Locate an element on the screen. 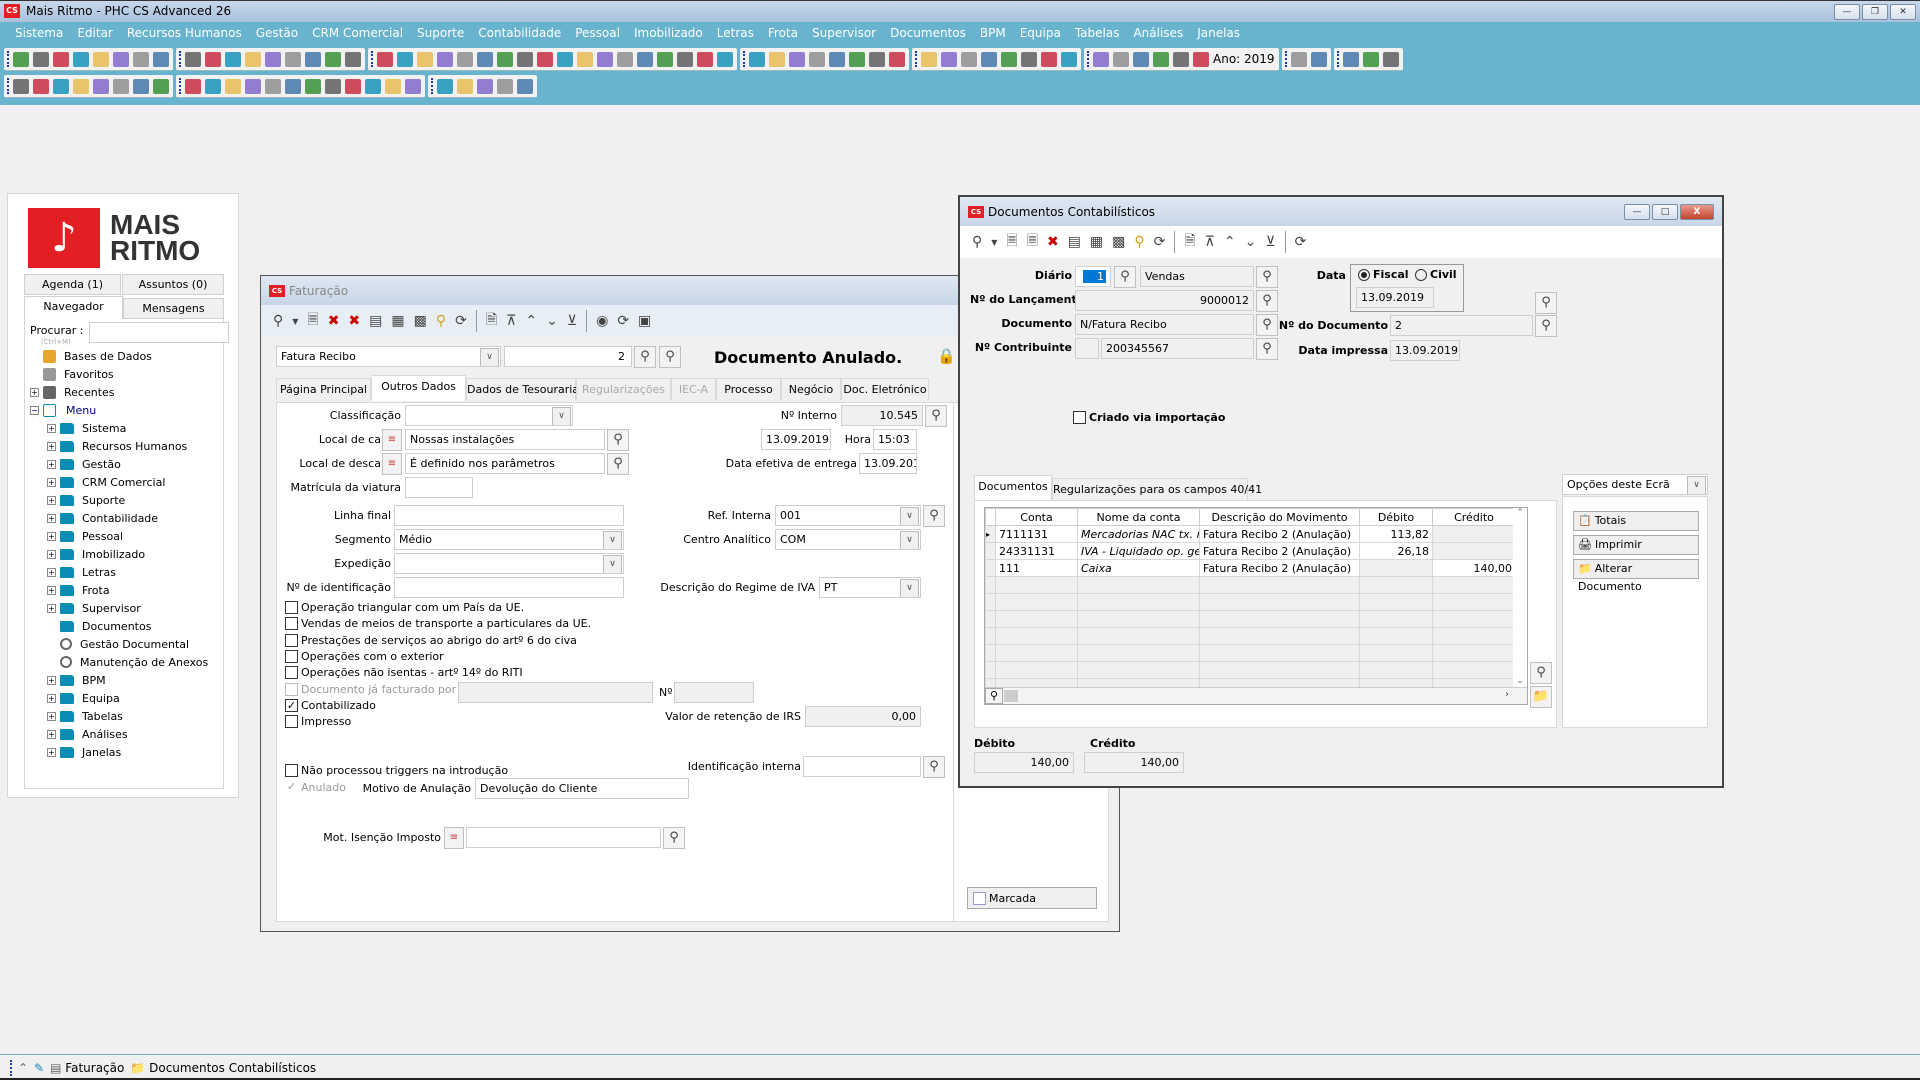 Image resolution: width=1920 pixels, height=1080 pixels. grid-search-button: ⚲ is located at coordinates (1541, 673).